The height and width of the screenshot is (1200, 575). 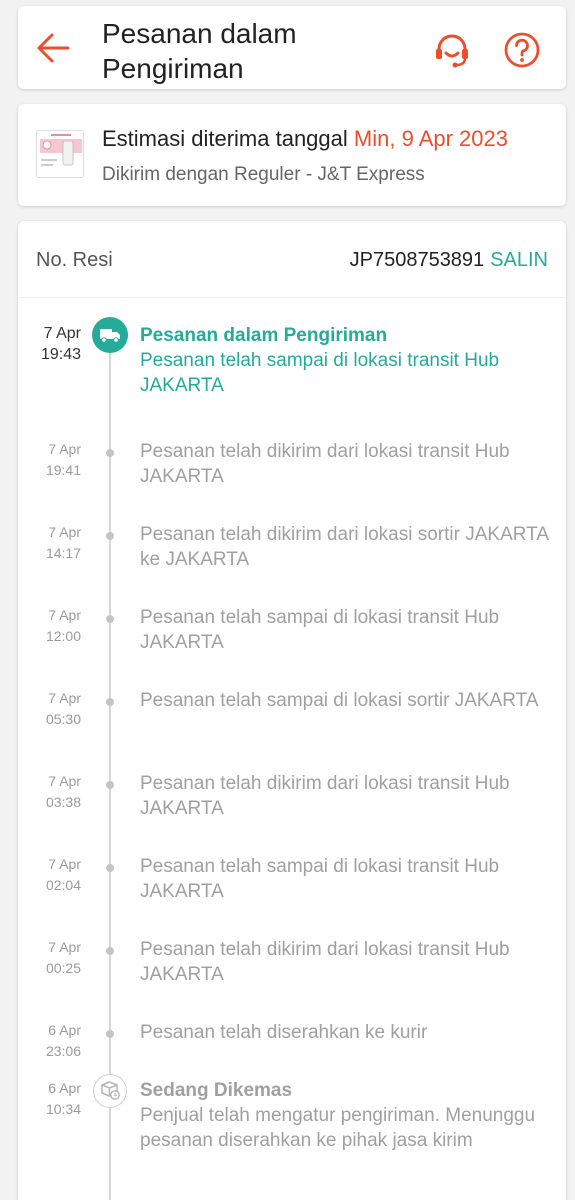 I want to click on tracking-number-label: No. Resi, so click(x=74, y=260).